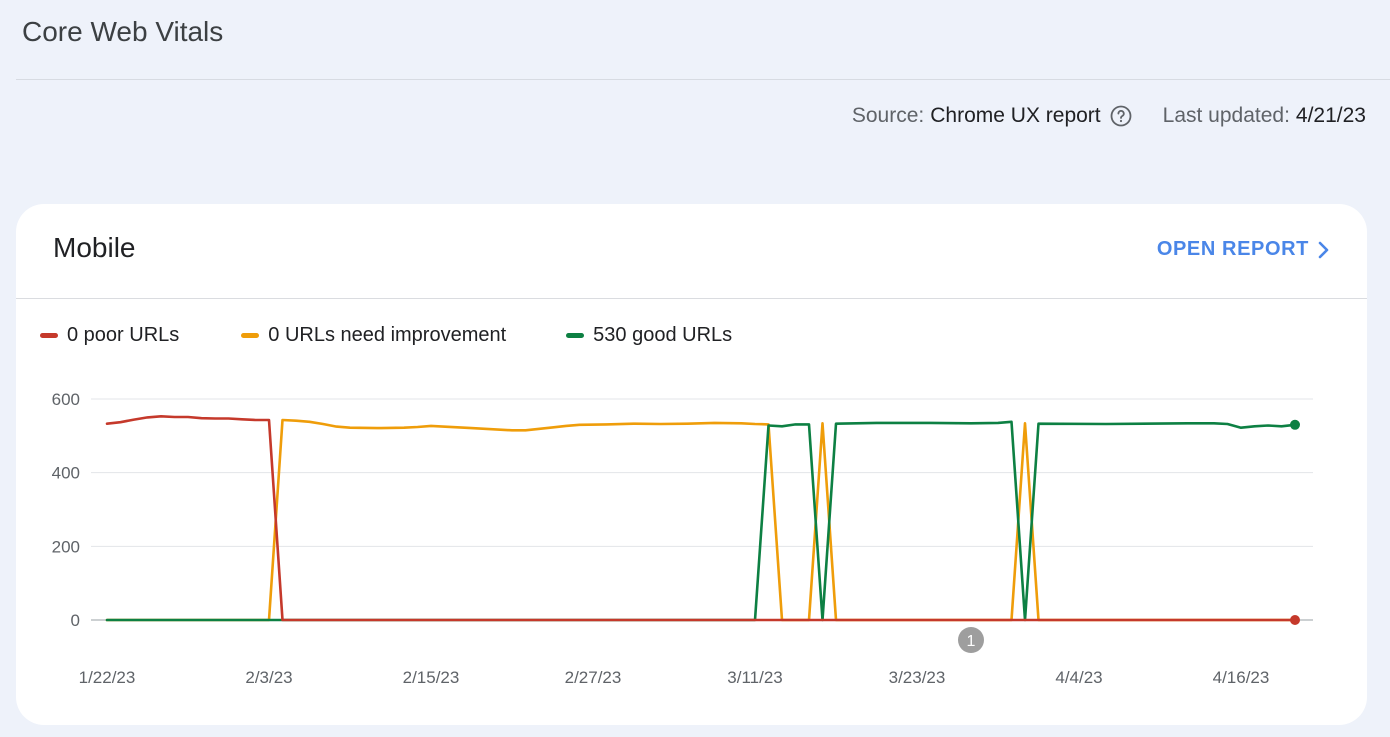 This screenshot has height=737, width=1390. Describe the element at coordinates (107, 677) in the screenshot. I see `x-tick-label: 1/22/23` at that location.